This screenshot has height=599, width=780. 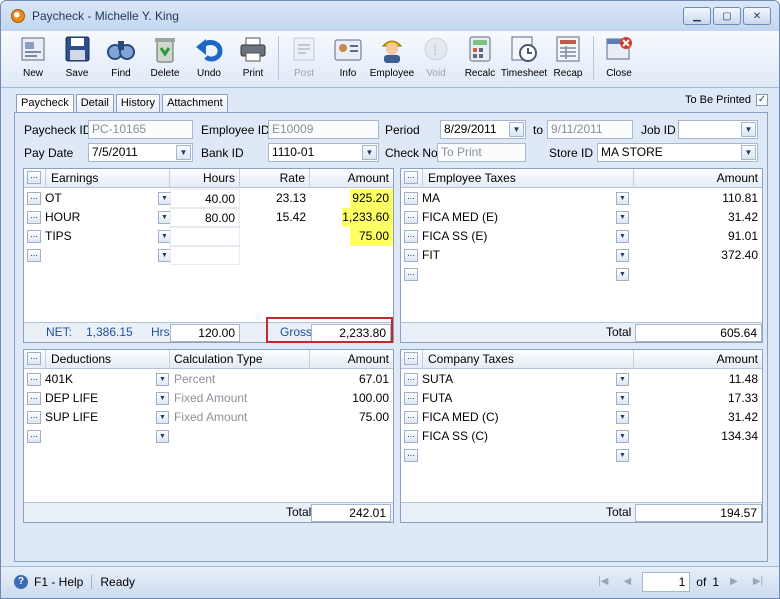 I want to click on employee-button: Employee, so click(x=392, y=58).